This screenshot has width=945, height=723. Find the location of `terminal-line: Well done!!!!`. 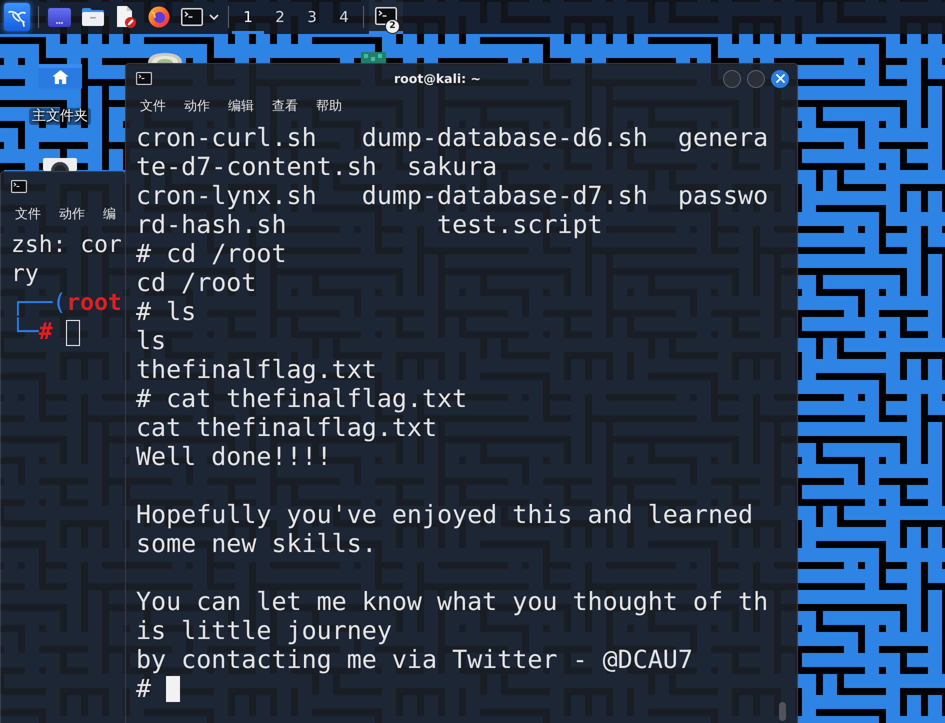

terminal-line: Well done!!!! is located at coordinates (234, 456).